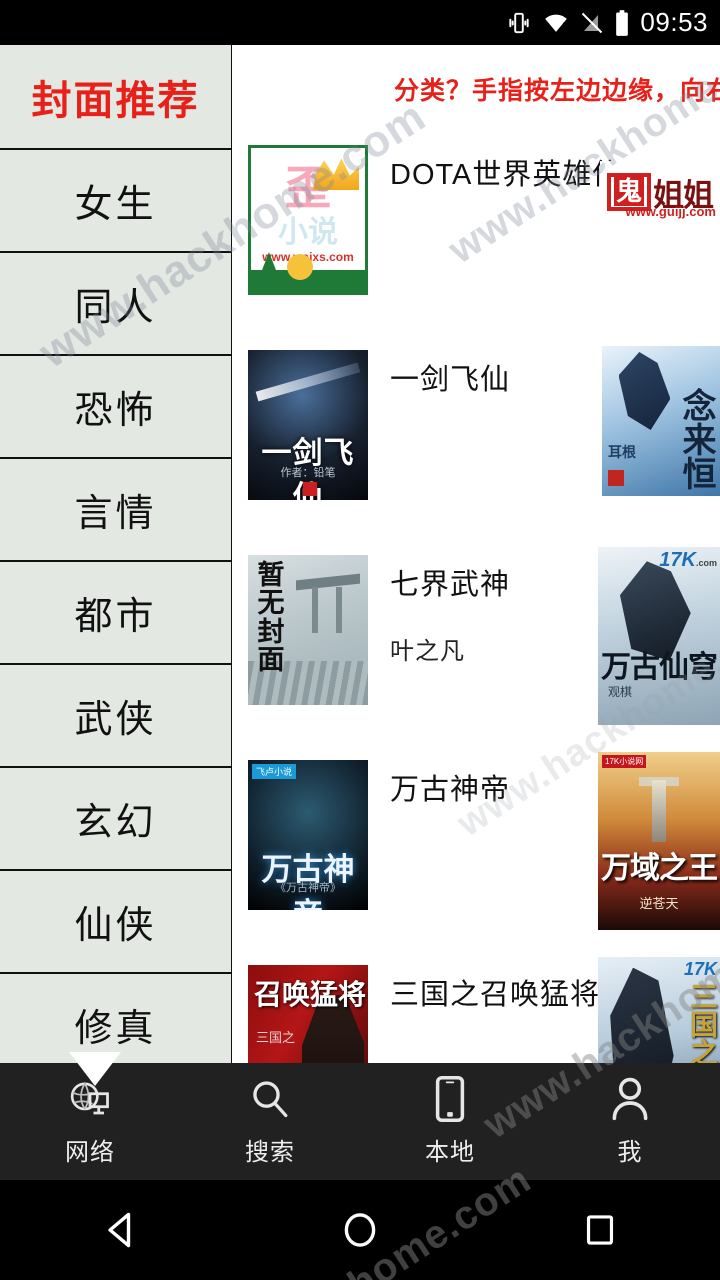 The width and height of the screenshot is (720, 1280). Describe the element at coordinates (115, 1018) in the screenshot. I see `sidebar-item-xiuzhen: 修真` at that location.